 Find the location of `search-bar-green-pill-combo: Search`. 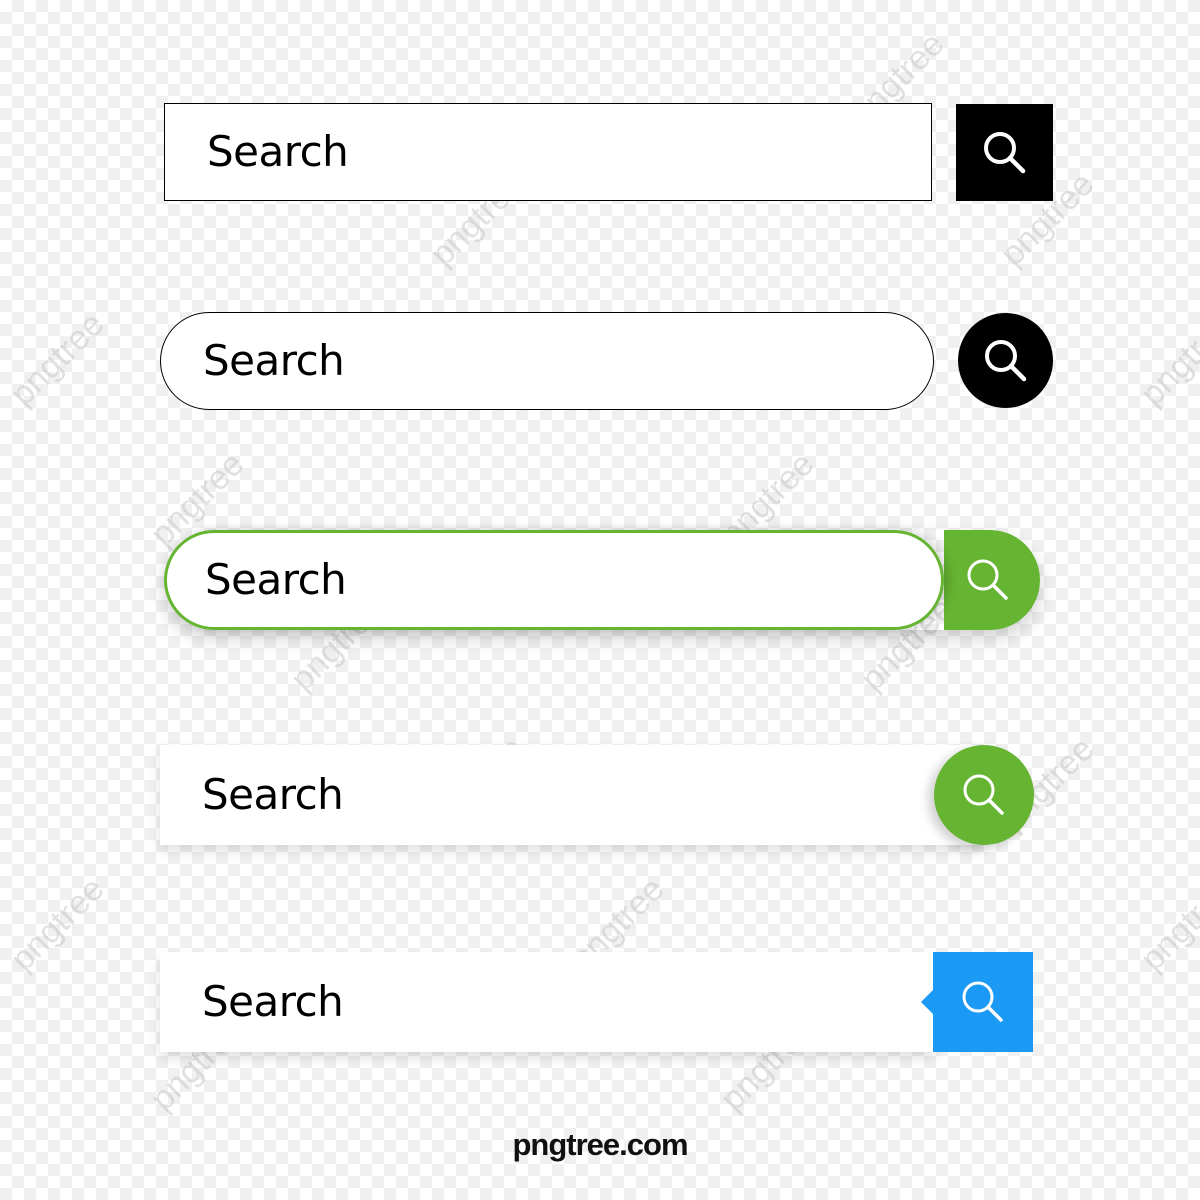

search-bar-green-pill-combo: Search is located at coordinates (602, 580).